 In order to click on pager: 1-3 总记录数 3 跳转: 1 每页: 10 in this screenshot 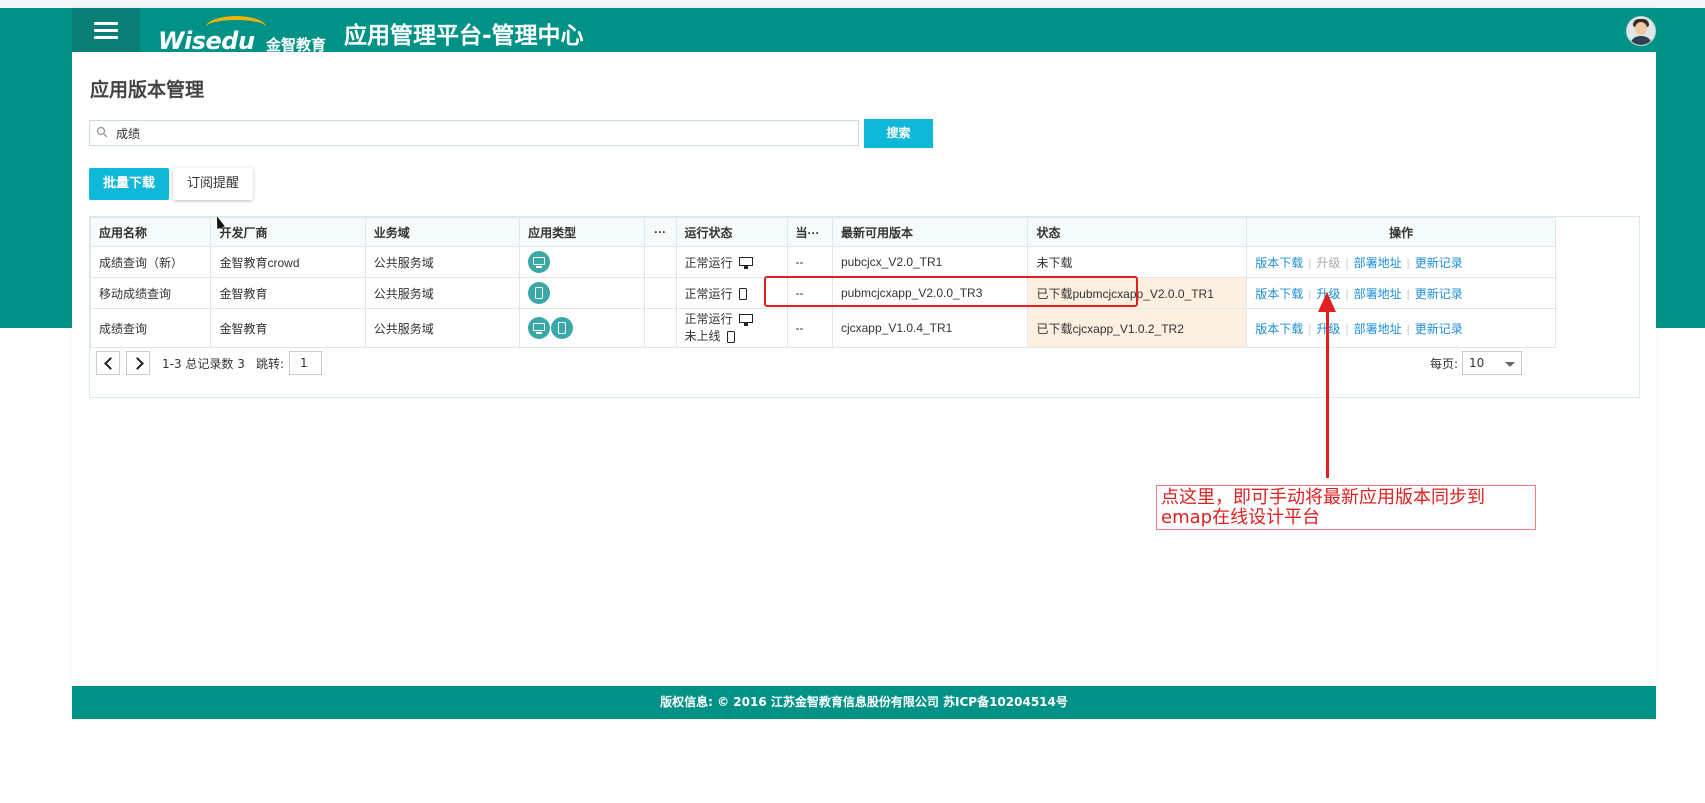, I will do `click(865, 364)`.